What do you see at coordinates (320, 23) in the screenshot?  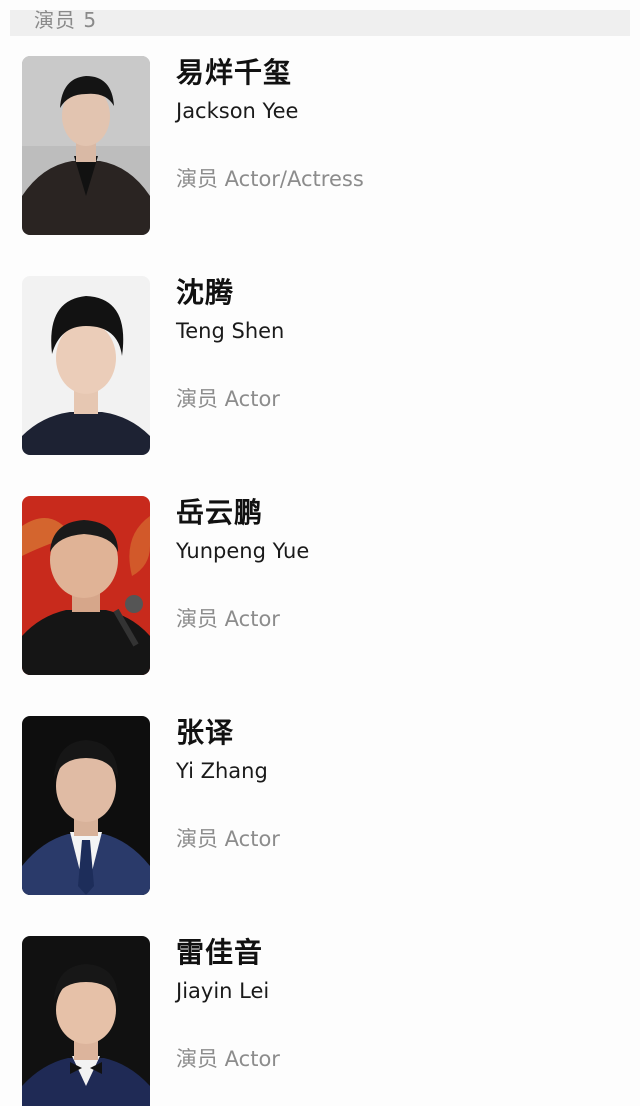 I see `section-header: 演员 5` at bounding box center [320, 23].